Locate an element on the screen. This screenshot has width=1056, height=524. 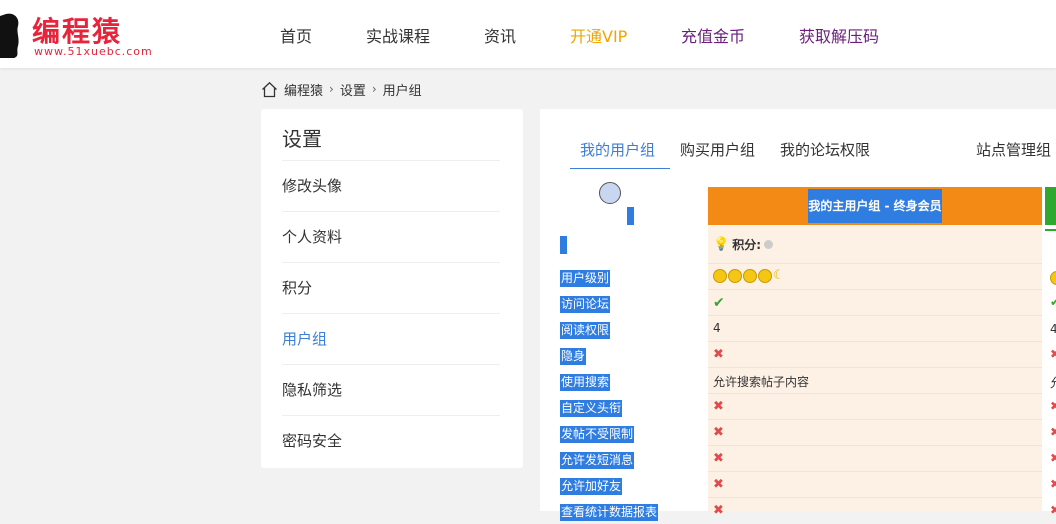
usergroup-title: 我的主用户组 - 终身会员 is located at coordinates (875, 206).